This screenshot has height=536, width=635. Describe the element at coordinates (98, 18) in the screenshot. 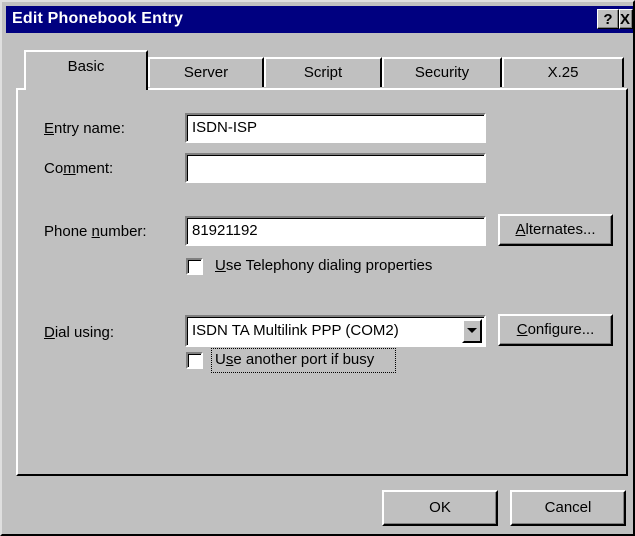

I see `window-title: Edit Phonebook Entry` at that location.